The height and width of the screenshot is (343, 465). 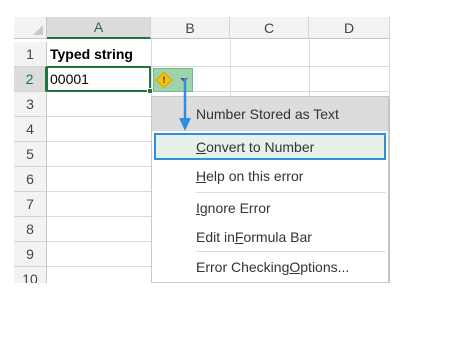 I want to click on column-header-c: C, so click(x=269, y=28).